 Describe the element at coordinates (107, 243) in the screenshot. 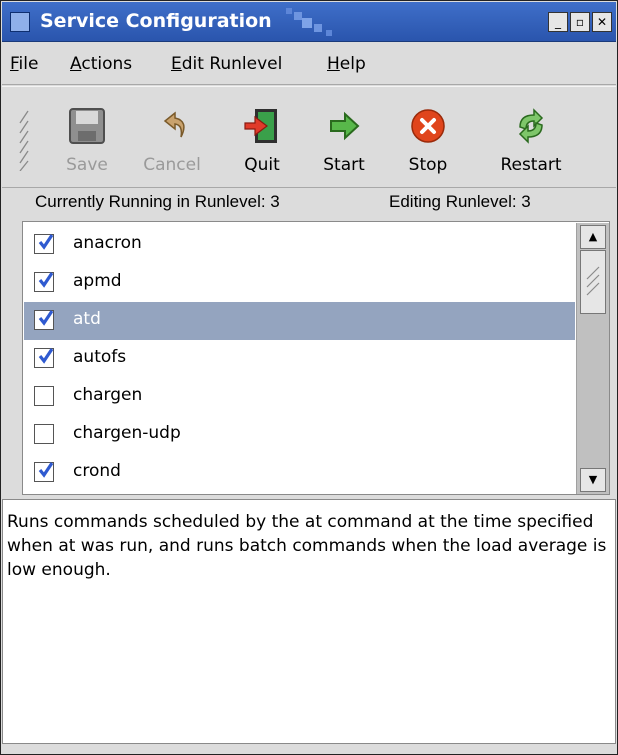

I see `service-name: anacron` at that location.